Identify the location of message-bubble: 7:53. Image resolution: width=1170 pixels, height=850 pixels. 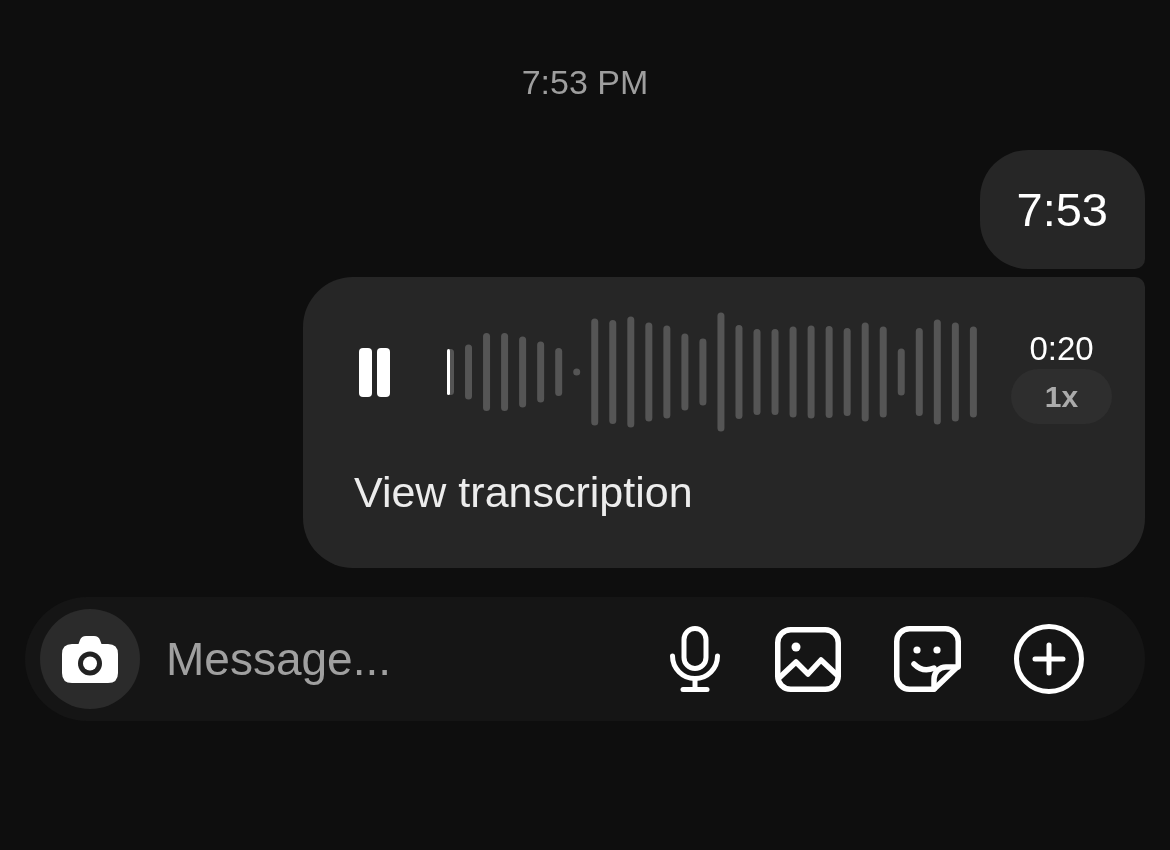
(1062, 209).